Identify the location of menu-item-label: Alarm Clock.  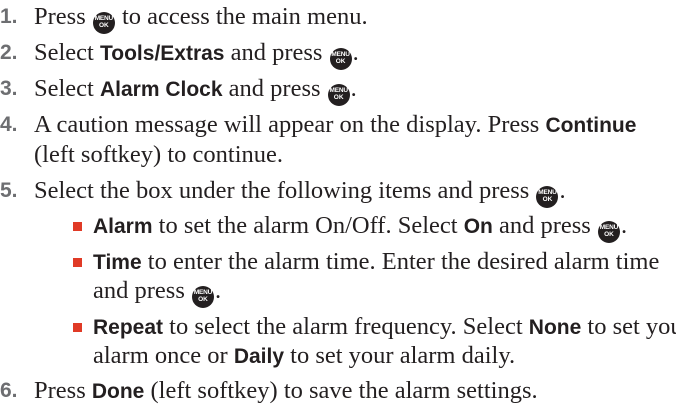
(161, 89).